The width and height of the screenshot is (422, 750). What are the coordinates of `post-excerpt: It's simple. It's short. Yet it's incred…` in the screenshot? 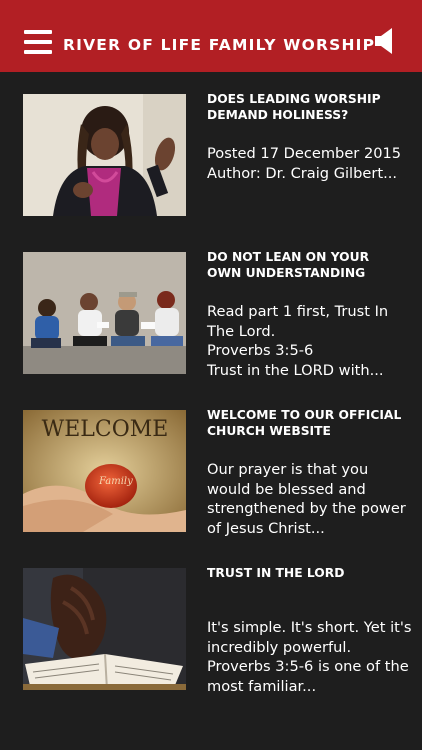 It's located at (309, 657).